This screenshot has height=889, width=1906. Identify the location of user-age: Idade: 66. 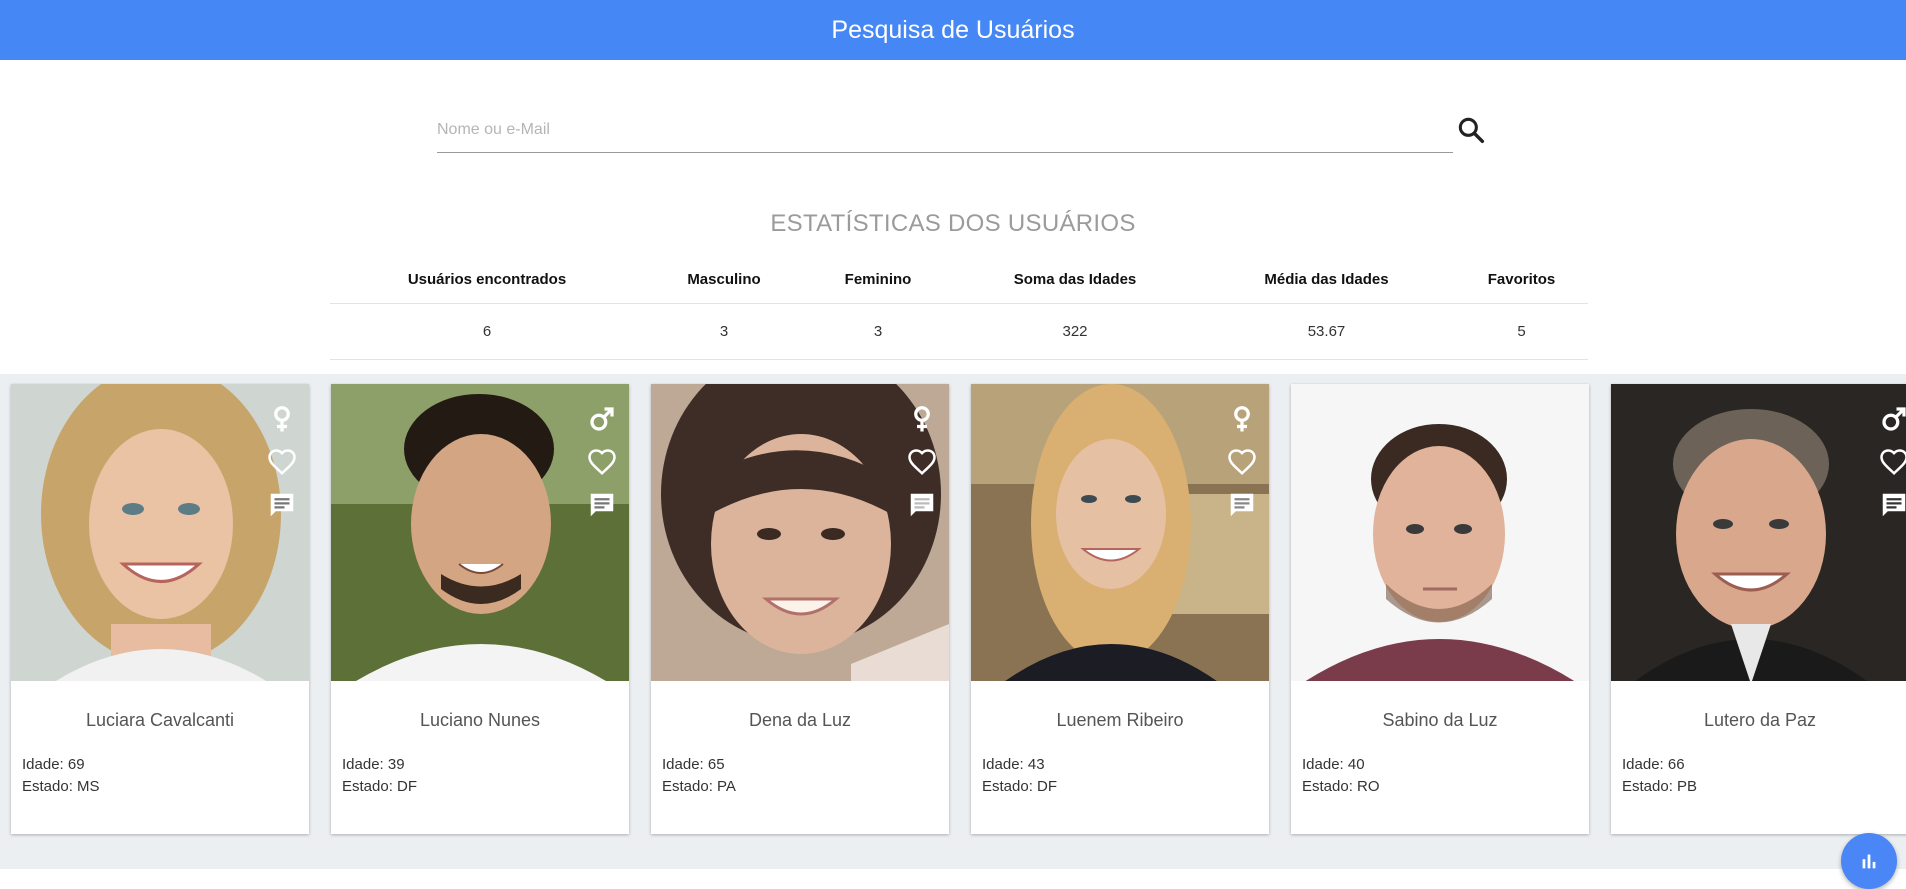
(1653, 764).